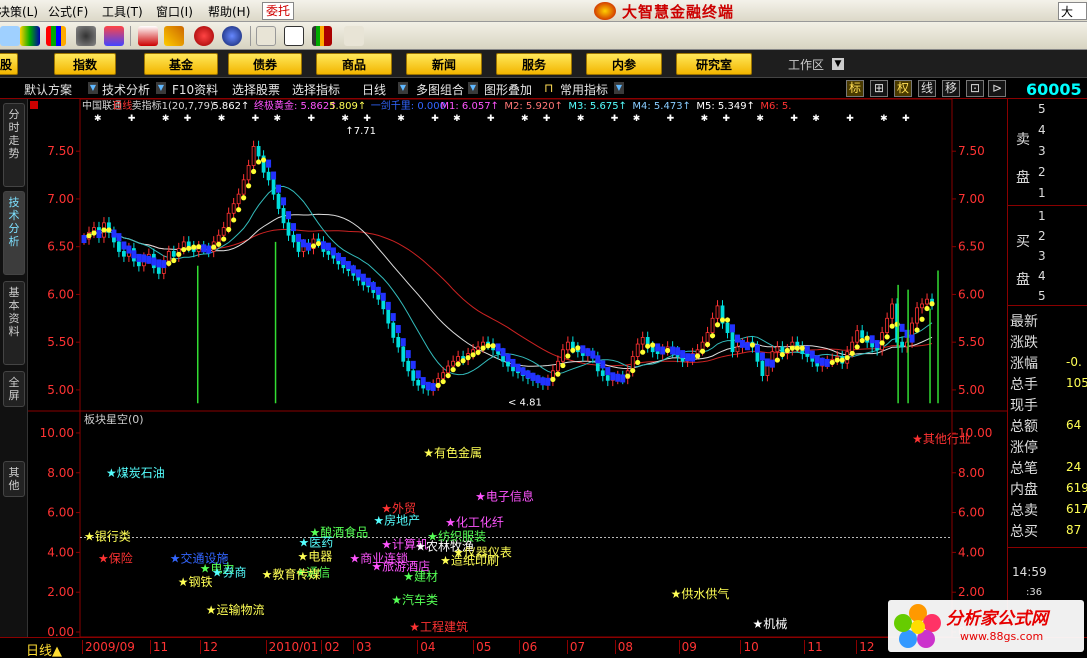 This screenshot has width=1087, height=658. What do you see at coordinates (619, 88) in the screenshot?
I see `common-dropdown-icon: ▼` at bounding box center [619, 88].